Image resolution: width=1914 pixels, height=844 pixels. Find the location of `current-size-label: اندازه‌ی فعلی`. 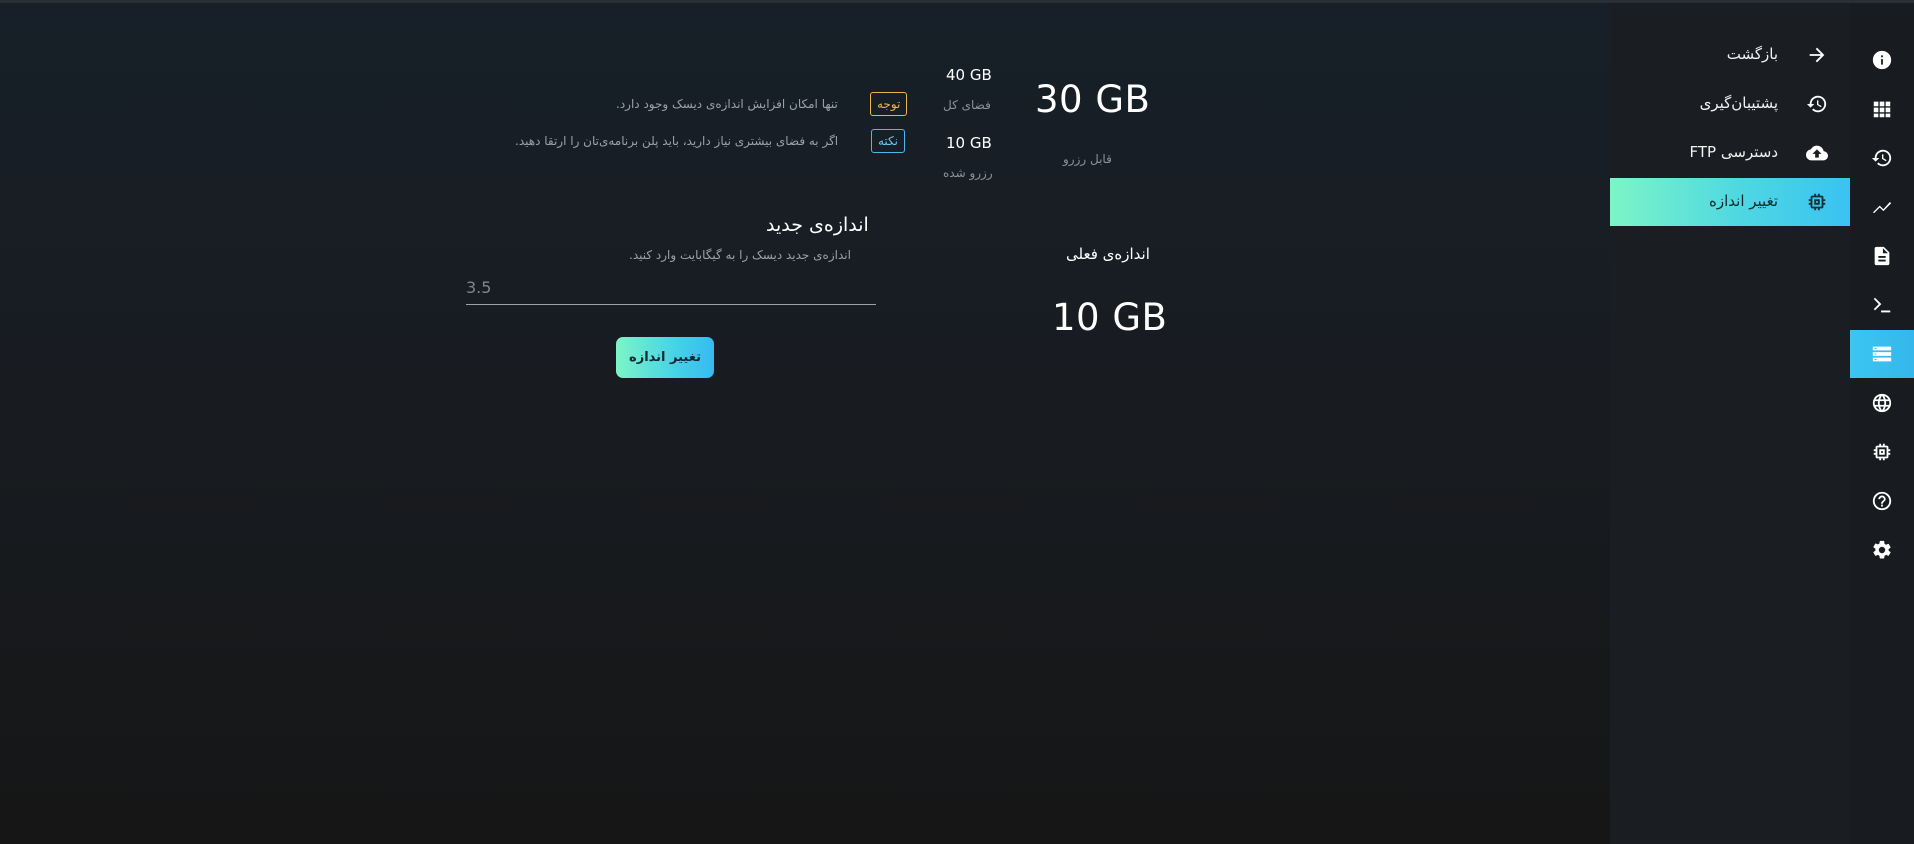

current-size-label: اندازه‌ی فعلی is located at coordinates (1108, 254).